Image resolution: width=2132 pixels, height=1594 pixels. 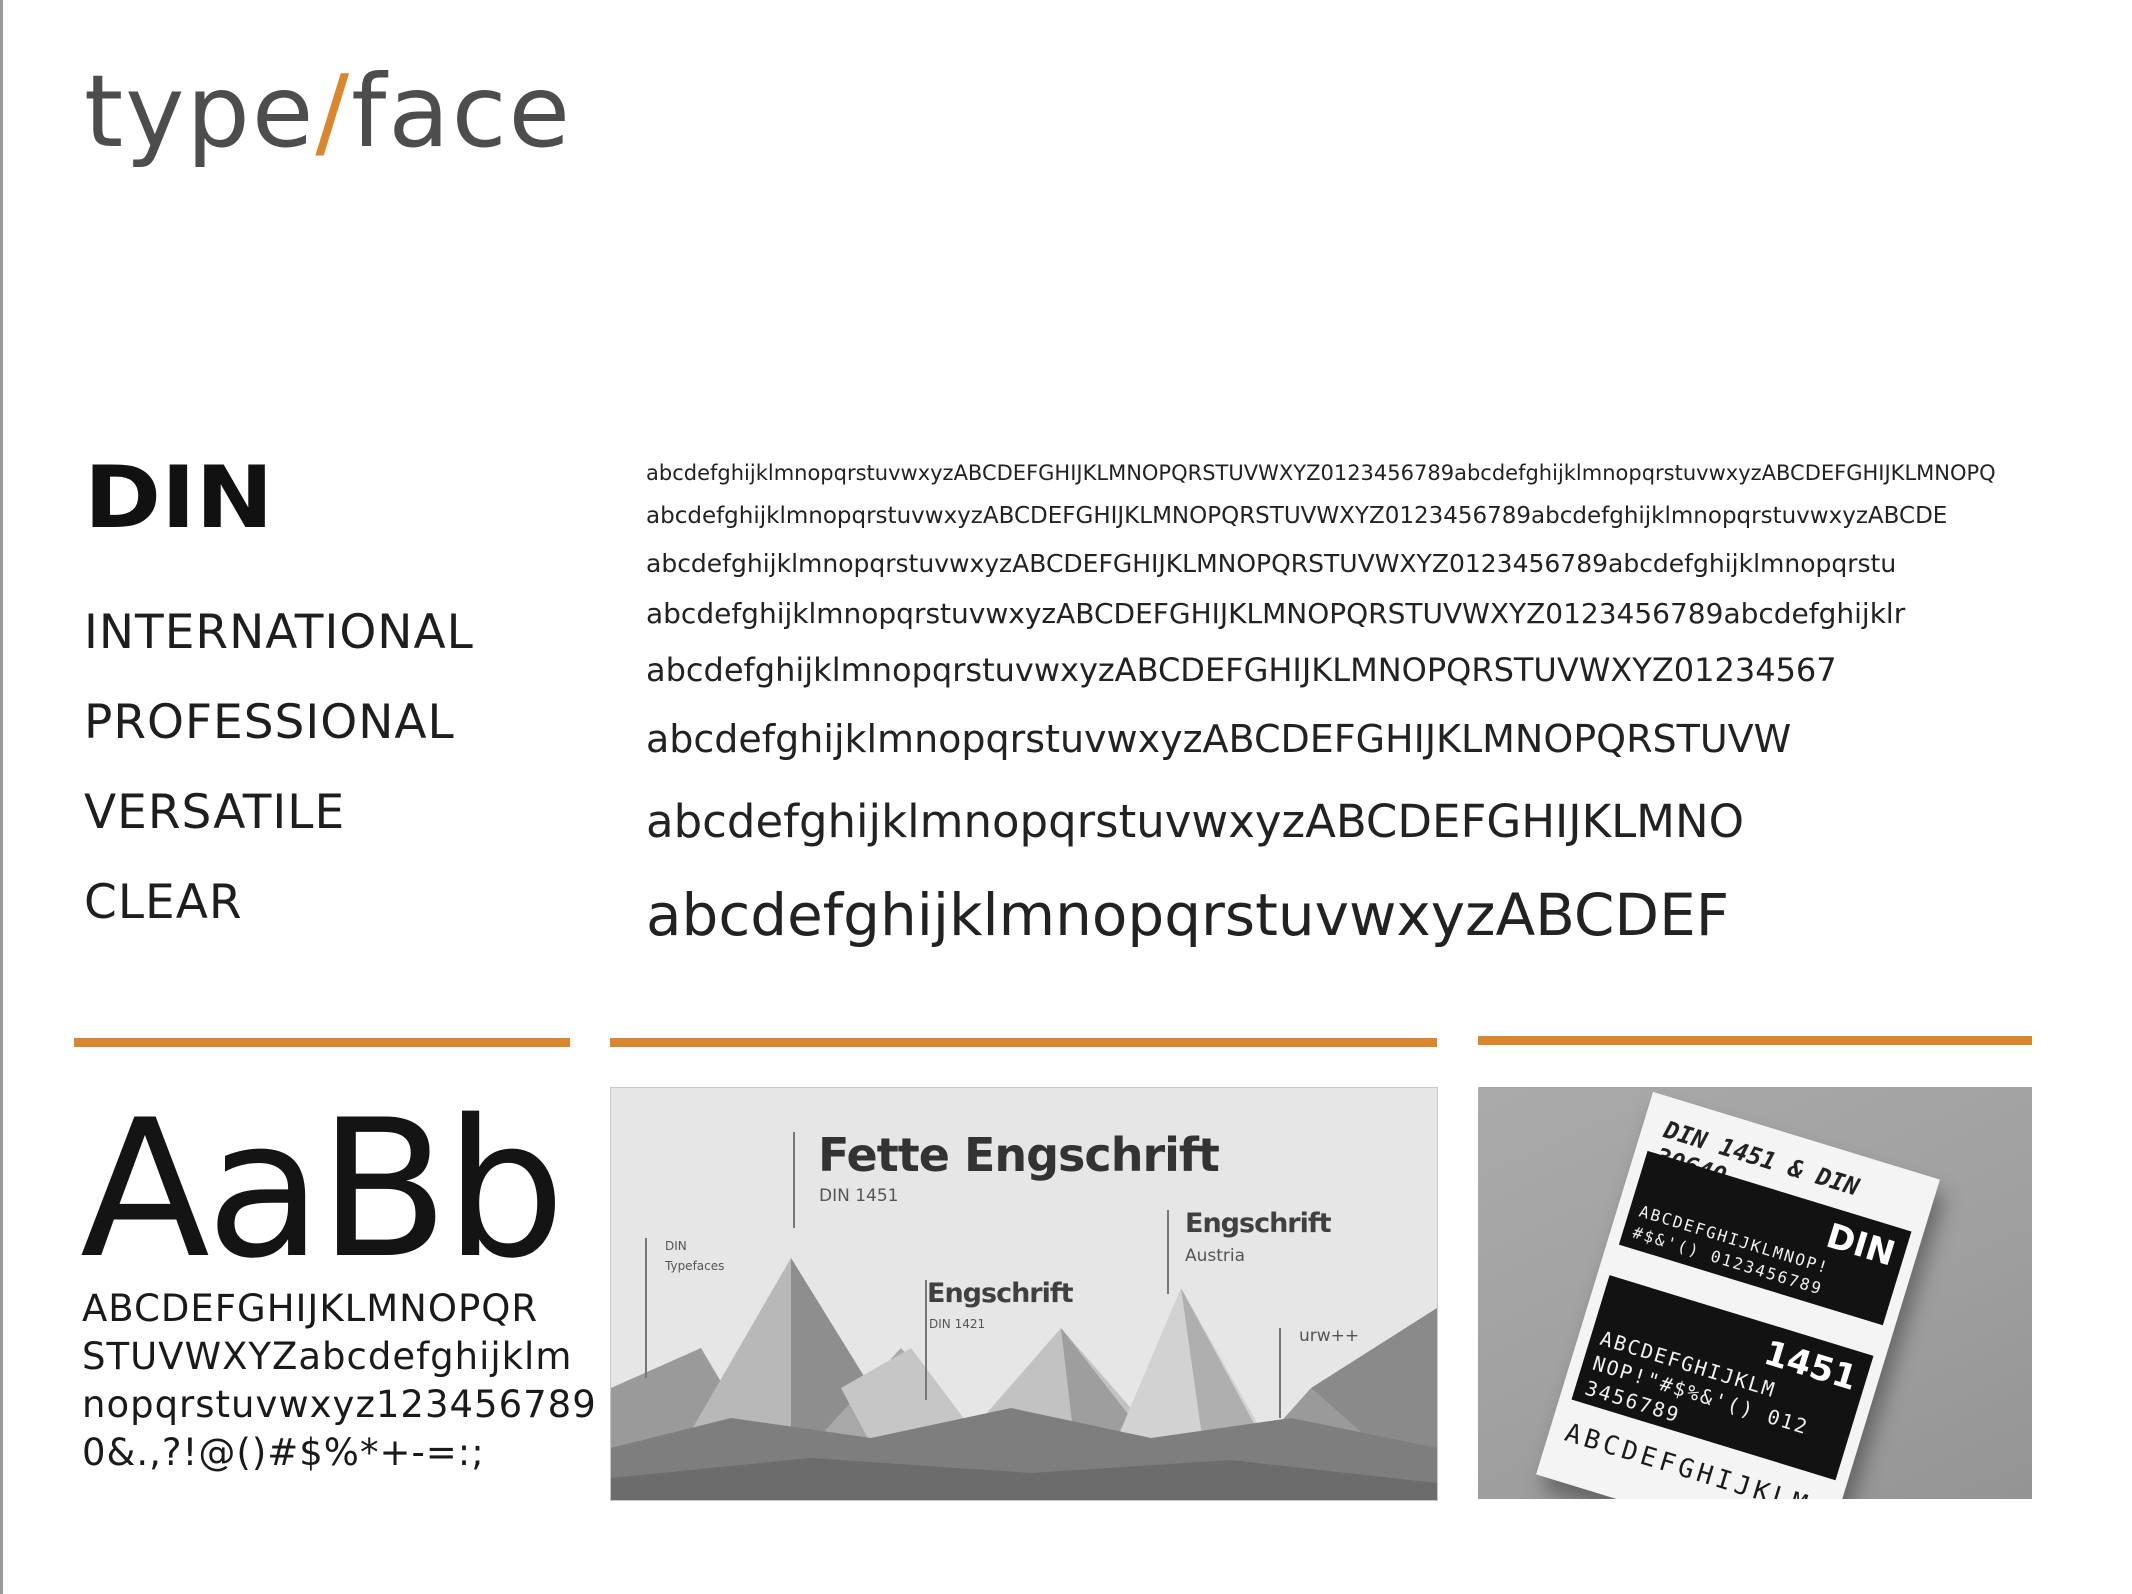 What do you see at coordinates (1860, 1245) in the screenshot?
I see `sheet-block-tag: DIN` at bounding box center [1860, 1245].